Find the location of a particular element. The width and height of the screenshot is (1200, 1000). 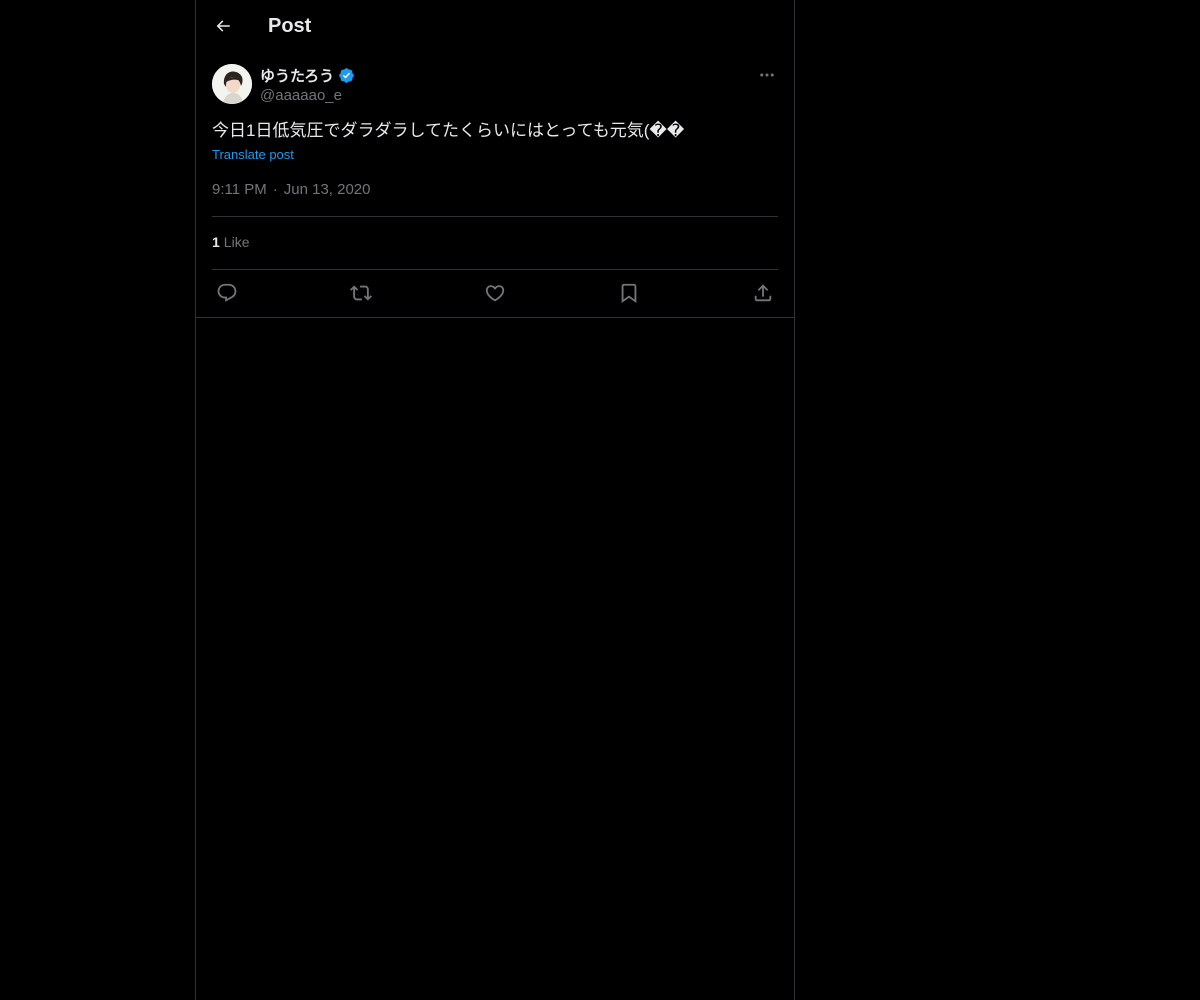

post-text: 今日1日低気圧でダラダラしてたくらいにはとっても元気(�� is located at coordinates (448, 130).